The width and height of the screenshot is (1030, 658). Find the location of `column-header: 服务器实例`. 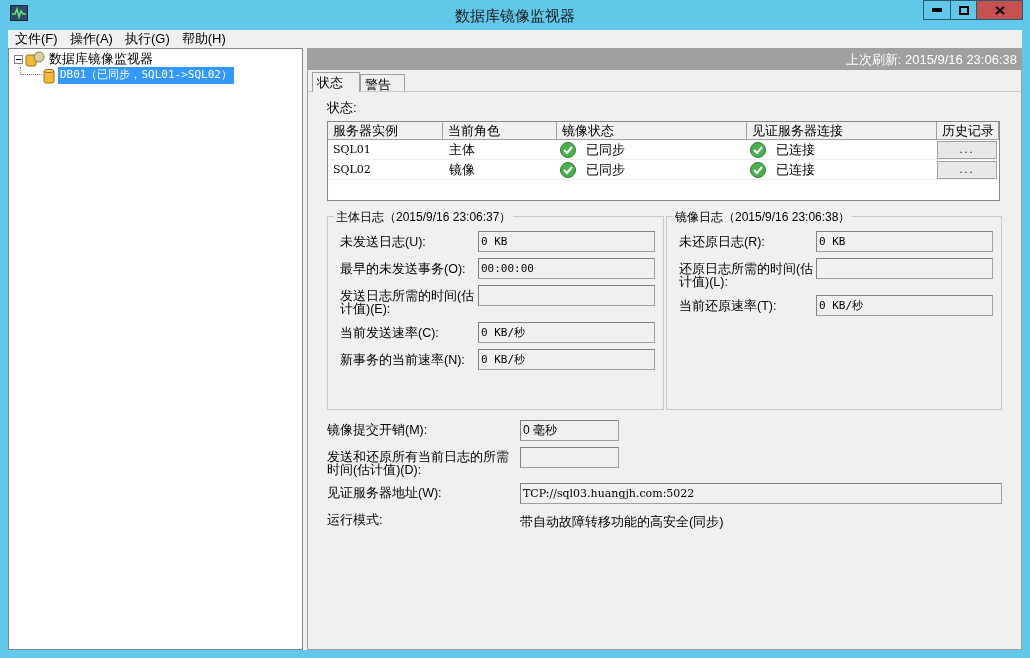

column-header: 服务器实例 is located at coordinates (385, 131).